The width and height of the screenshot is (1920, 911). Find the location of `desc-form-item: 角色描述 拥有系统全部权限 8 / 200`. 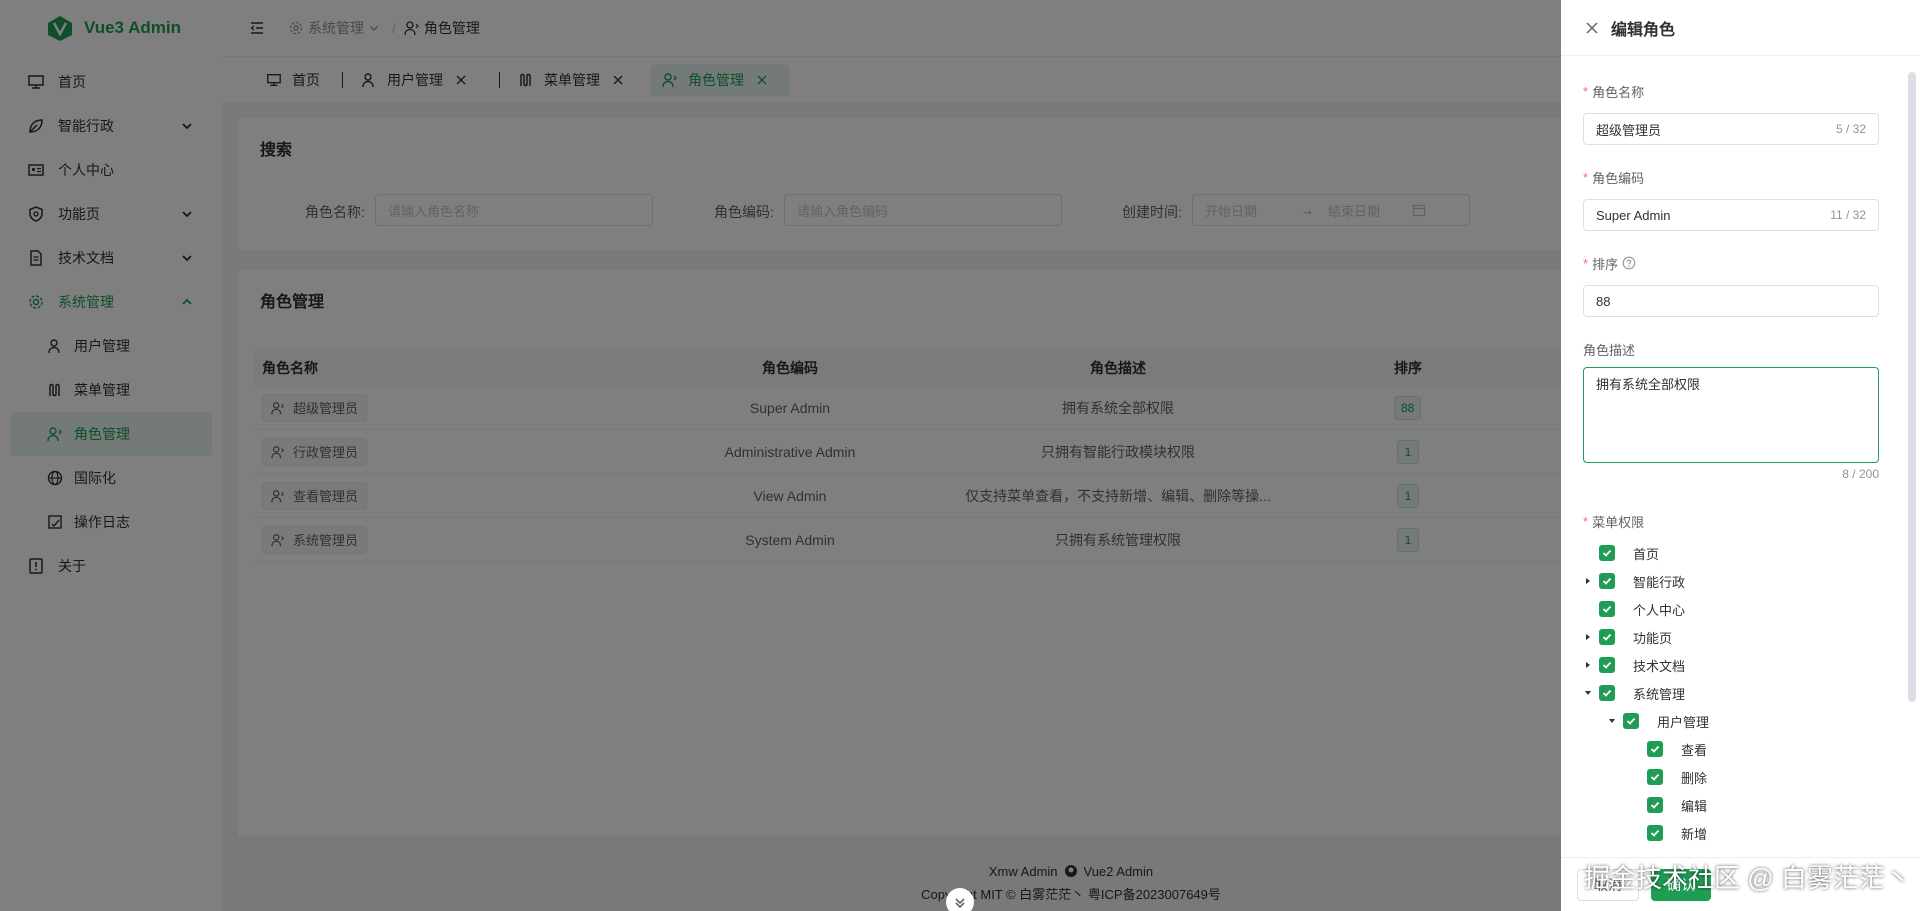

desc-form-item: 角色描述 拥有系统全部权限 8 / 200 is located at coordinates (1731, 410).